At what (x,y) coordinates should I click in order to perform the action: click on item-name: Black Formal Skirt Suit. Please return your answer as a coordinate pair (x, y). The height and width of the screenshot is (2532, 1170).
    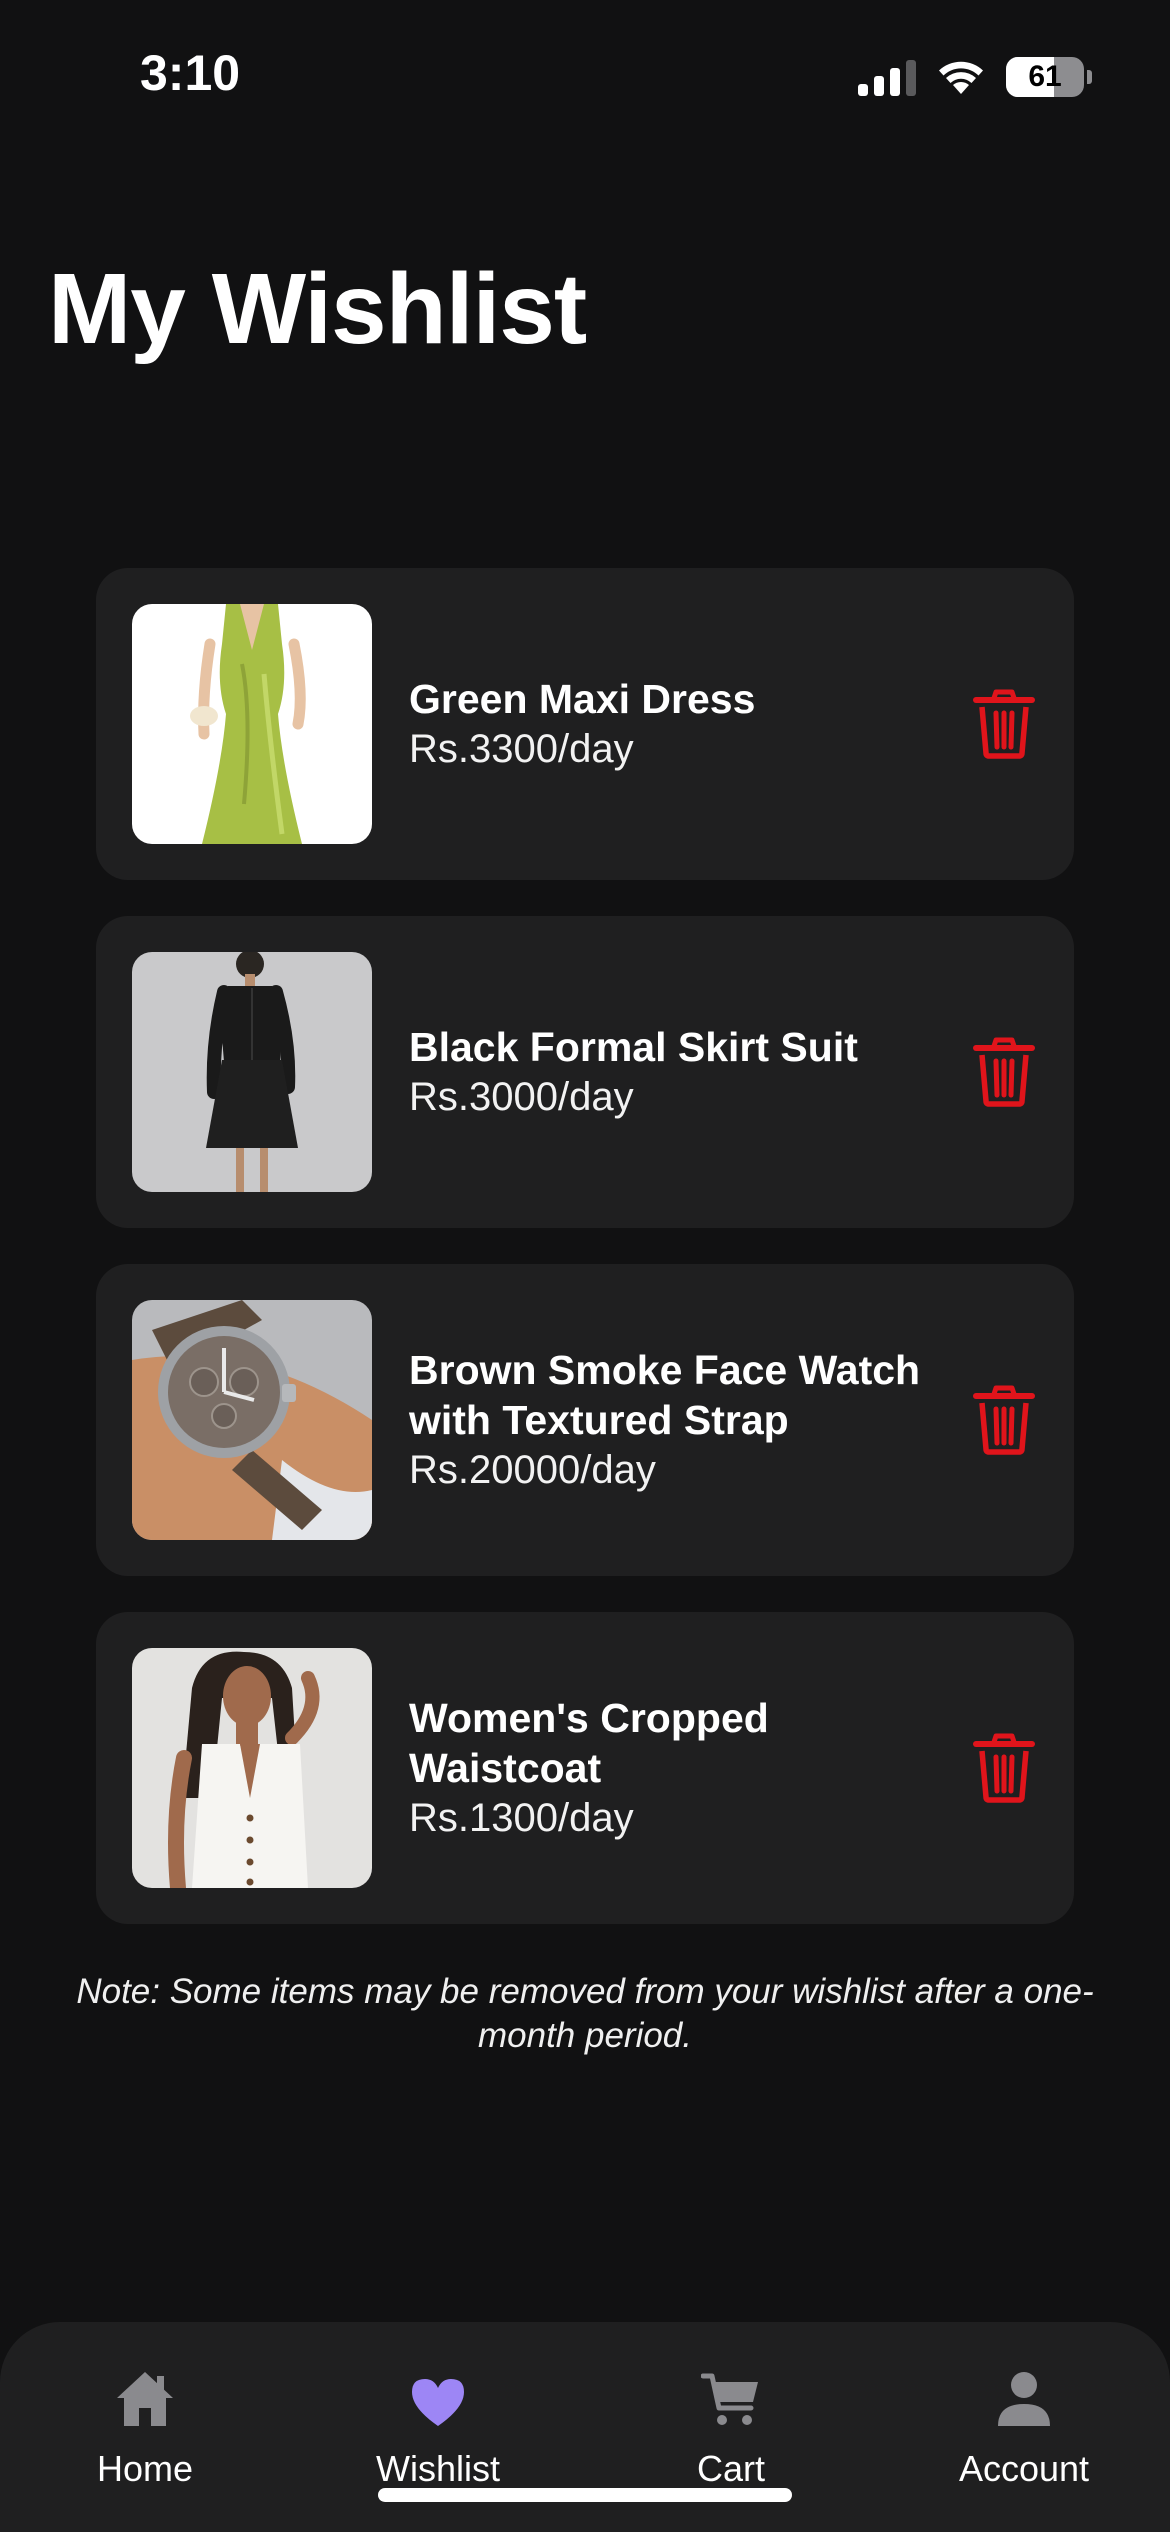
    Looking at the image, I should click on (633, 1047).